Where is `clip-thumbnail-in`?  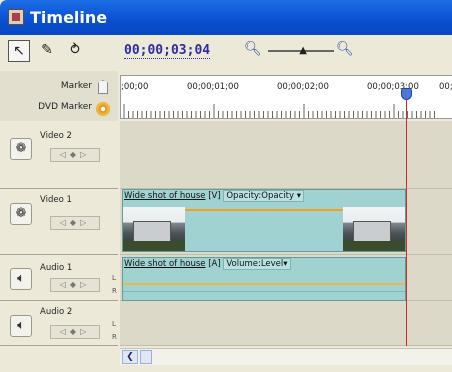
clip-thumbnail-in is located at coordinates (154, 229).